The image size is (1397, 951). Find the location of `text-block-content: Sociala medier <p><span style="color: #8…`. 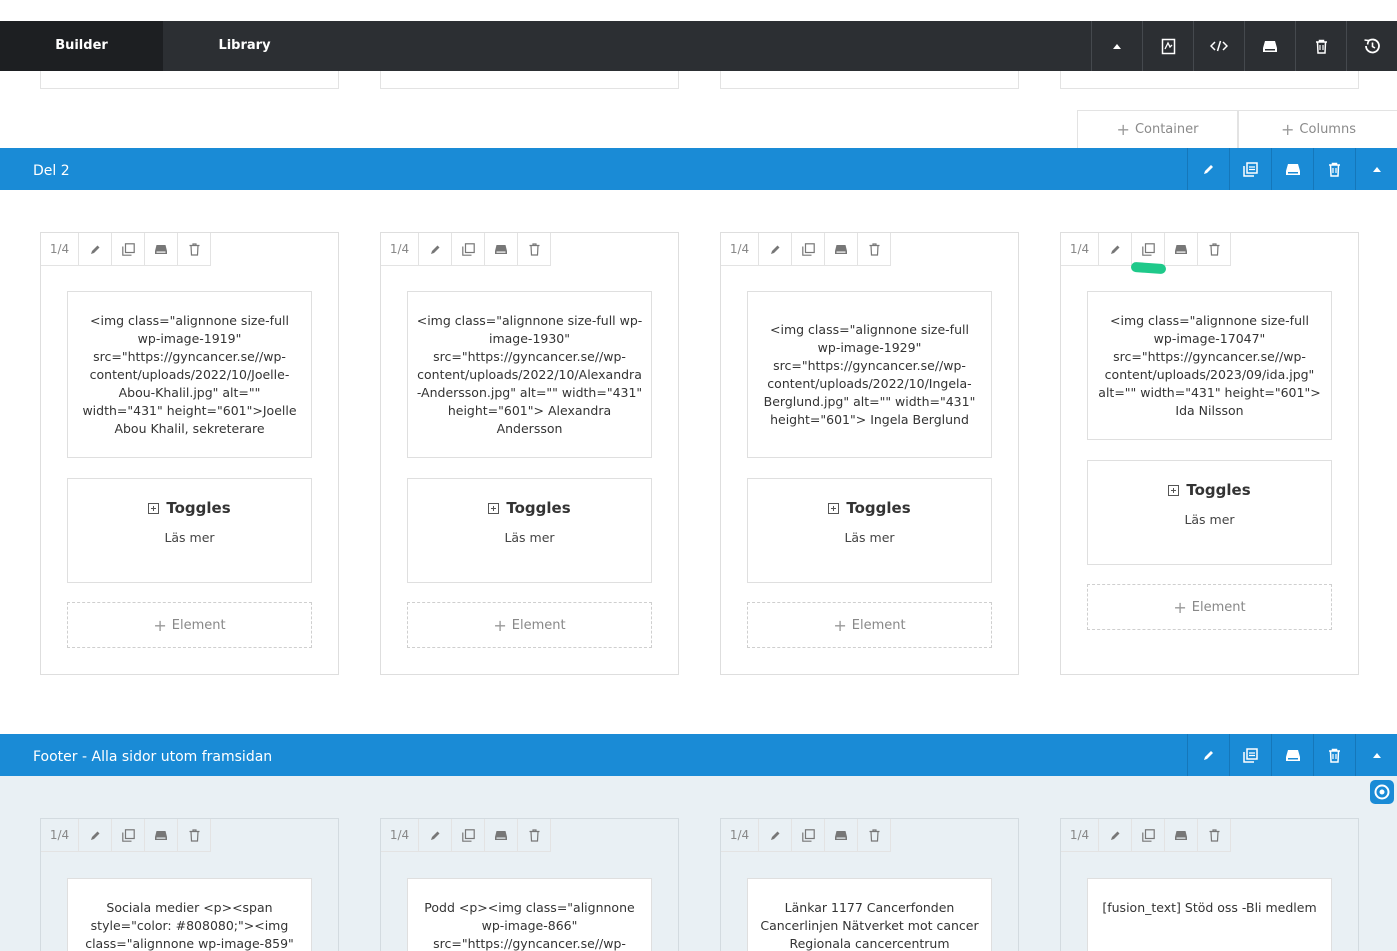

text-block-content: Sociala medier <p><span style="color: #8… is located at coordinates (189, 925).